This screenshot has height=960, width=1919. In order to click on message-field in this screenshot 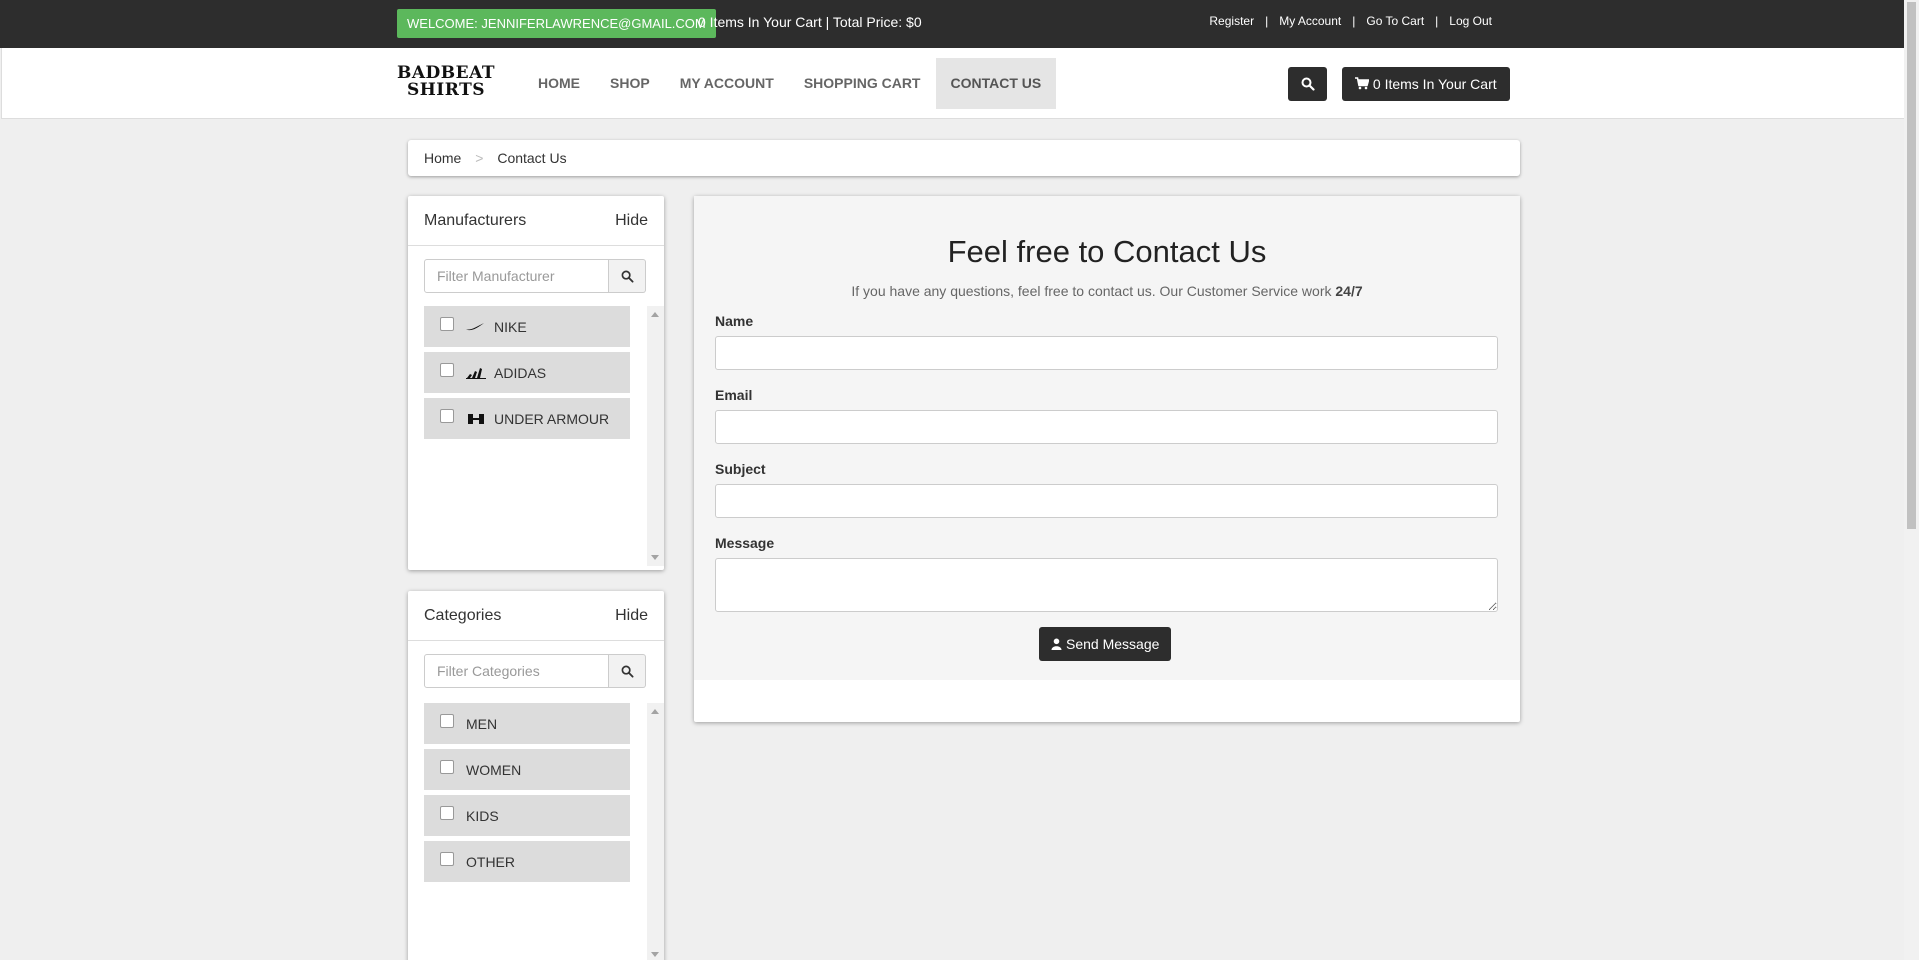, I will do `click(1106, 585)`.